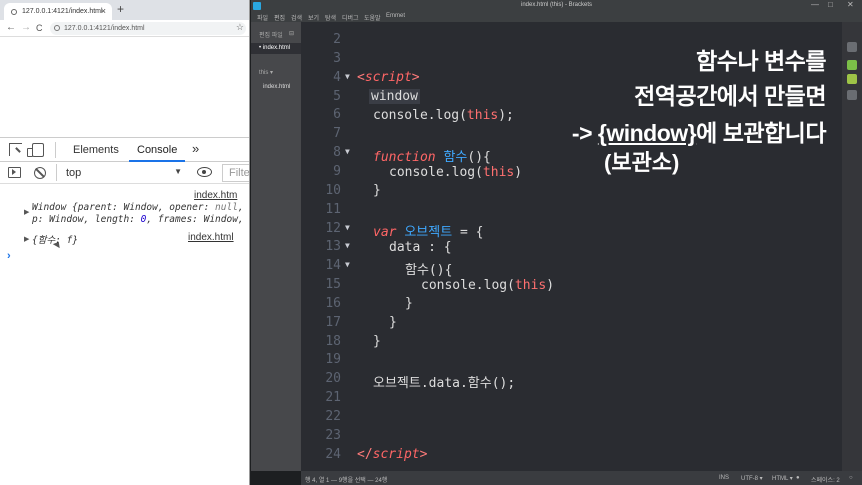  I want to click on lint-status-icon: ●, so click(798, 478).